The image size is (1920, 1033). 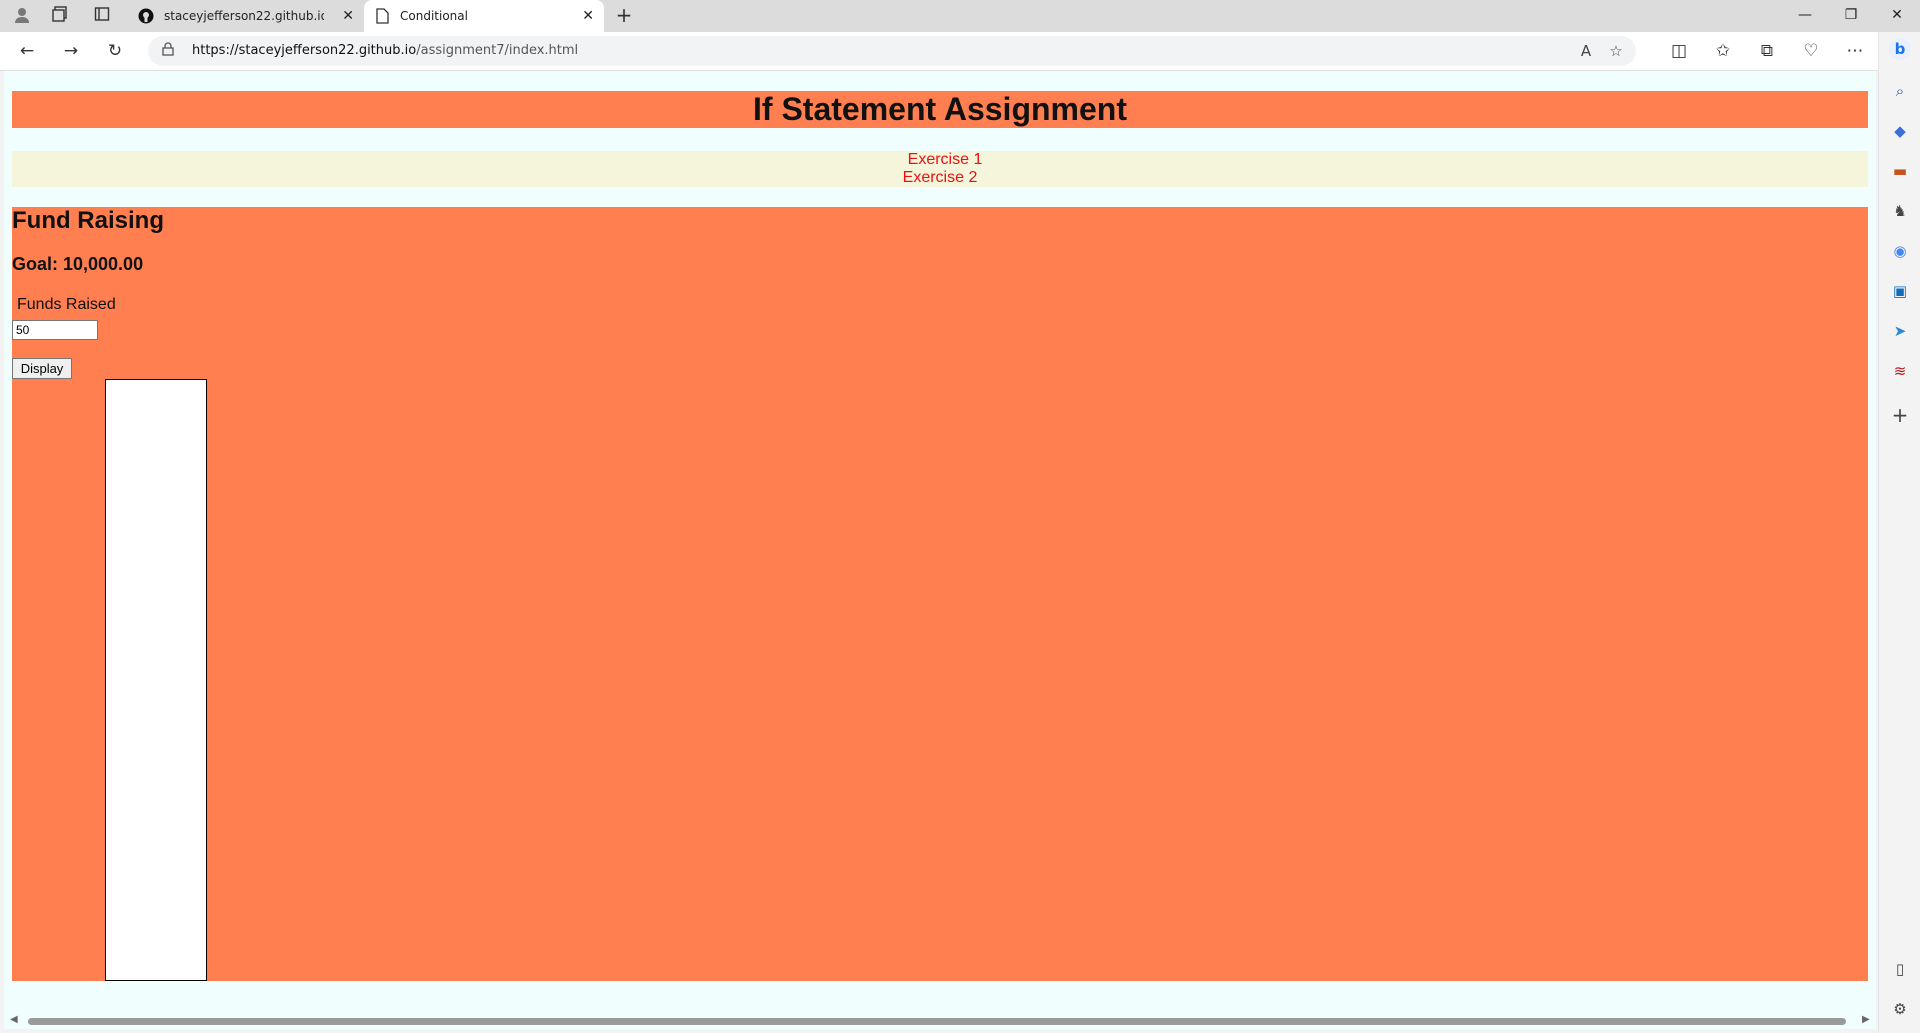 What do you see at coordinates (382, 16) in the screenshot?
I see `page-icon` at bounding box center [382, 16].